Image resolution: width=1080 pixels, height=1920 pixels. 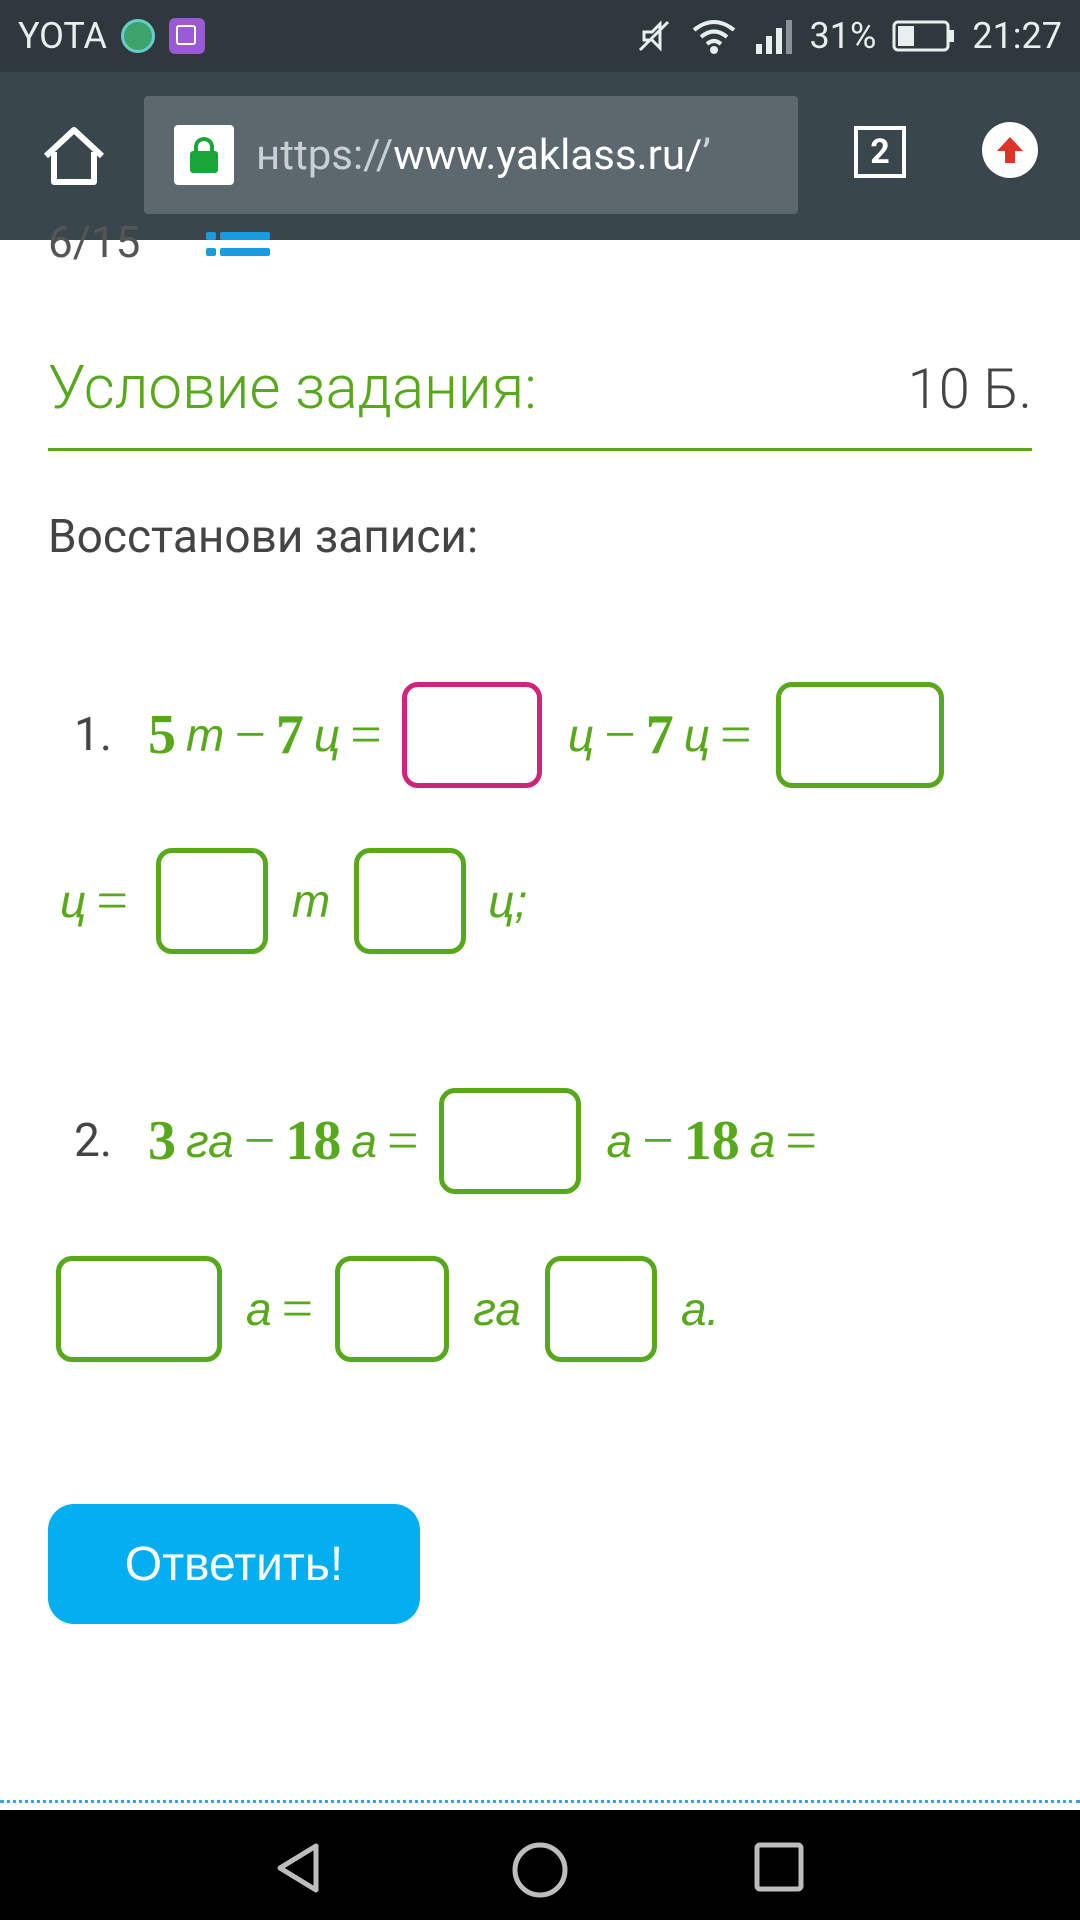 What do you see at coordinates (186, 36) in the screenshot?
I see `gallery-icon` at bounding box center [186, 36].